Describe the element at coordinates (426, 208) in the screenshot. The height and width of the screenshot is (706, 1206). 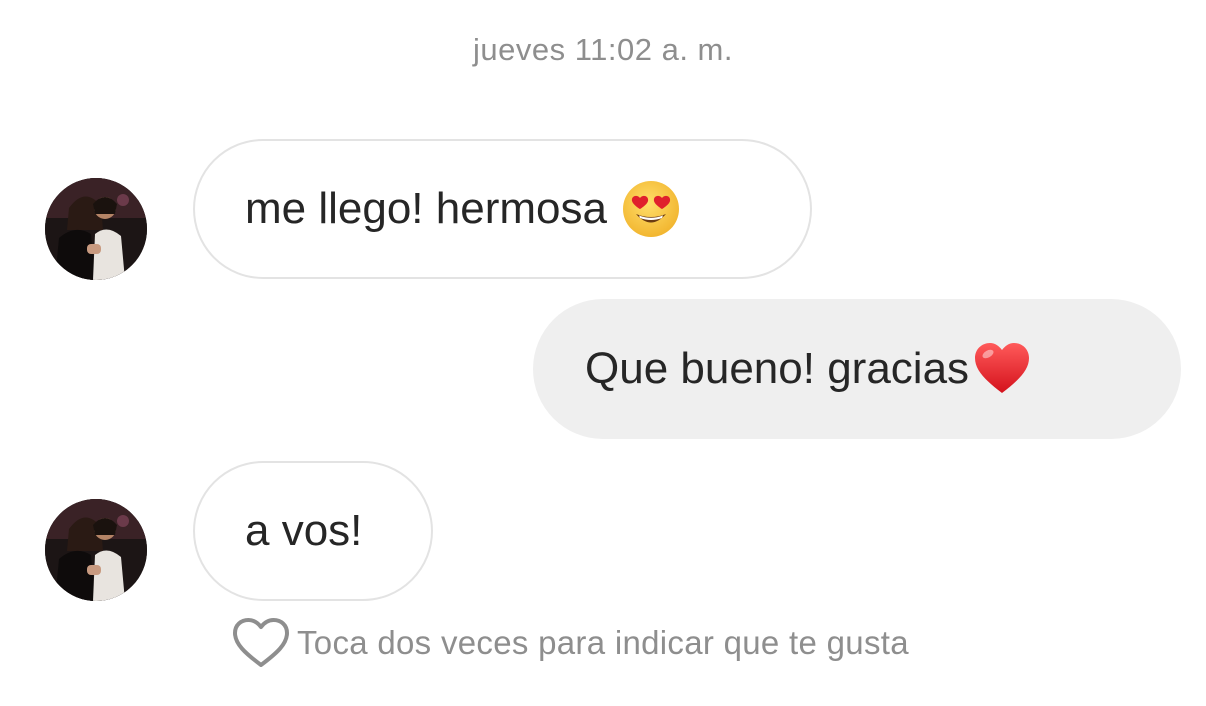
I see `message-text: me llego! hermosa` at that location.